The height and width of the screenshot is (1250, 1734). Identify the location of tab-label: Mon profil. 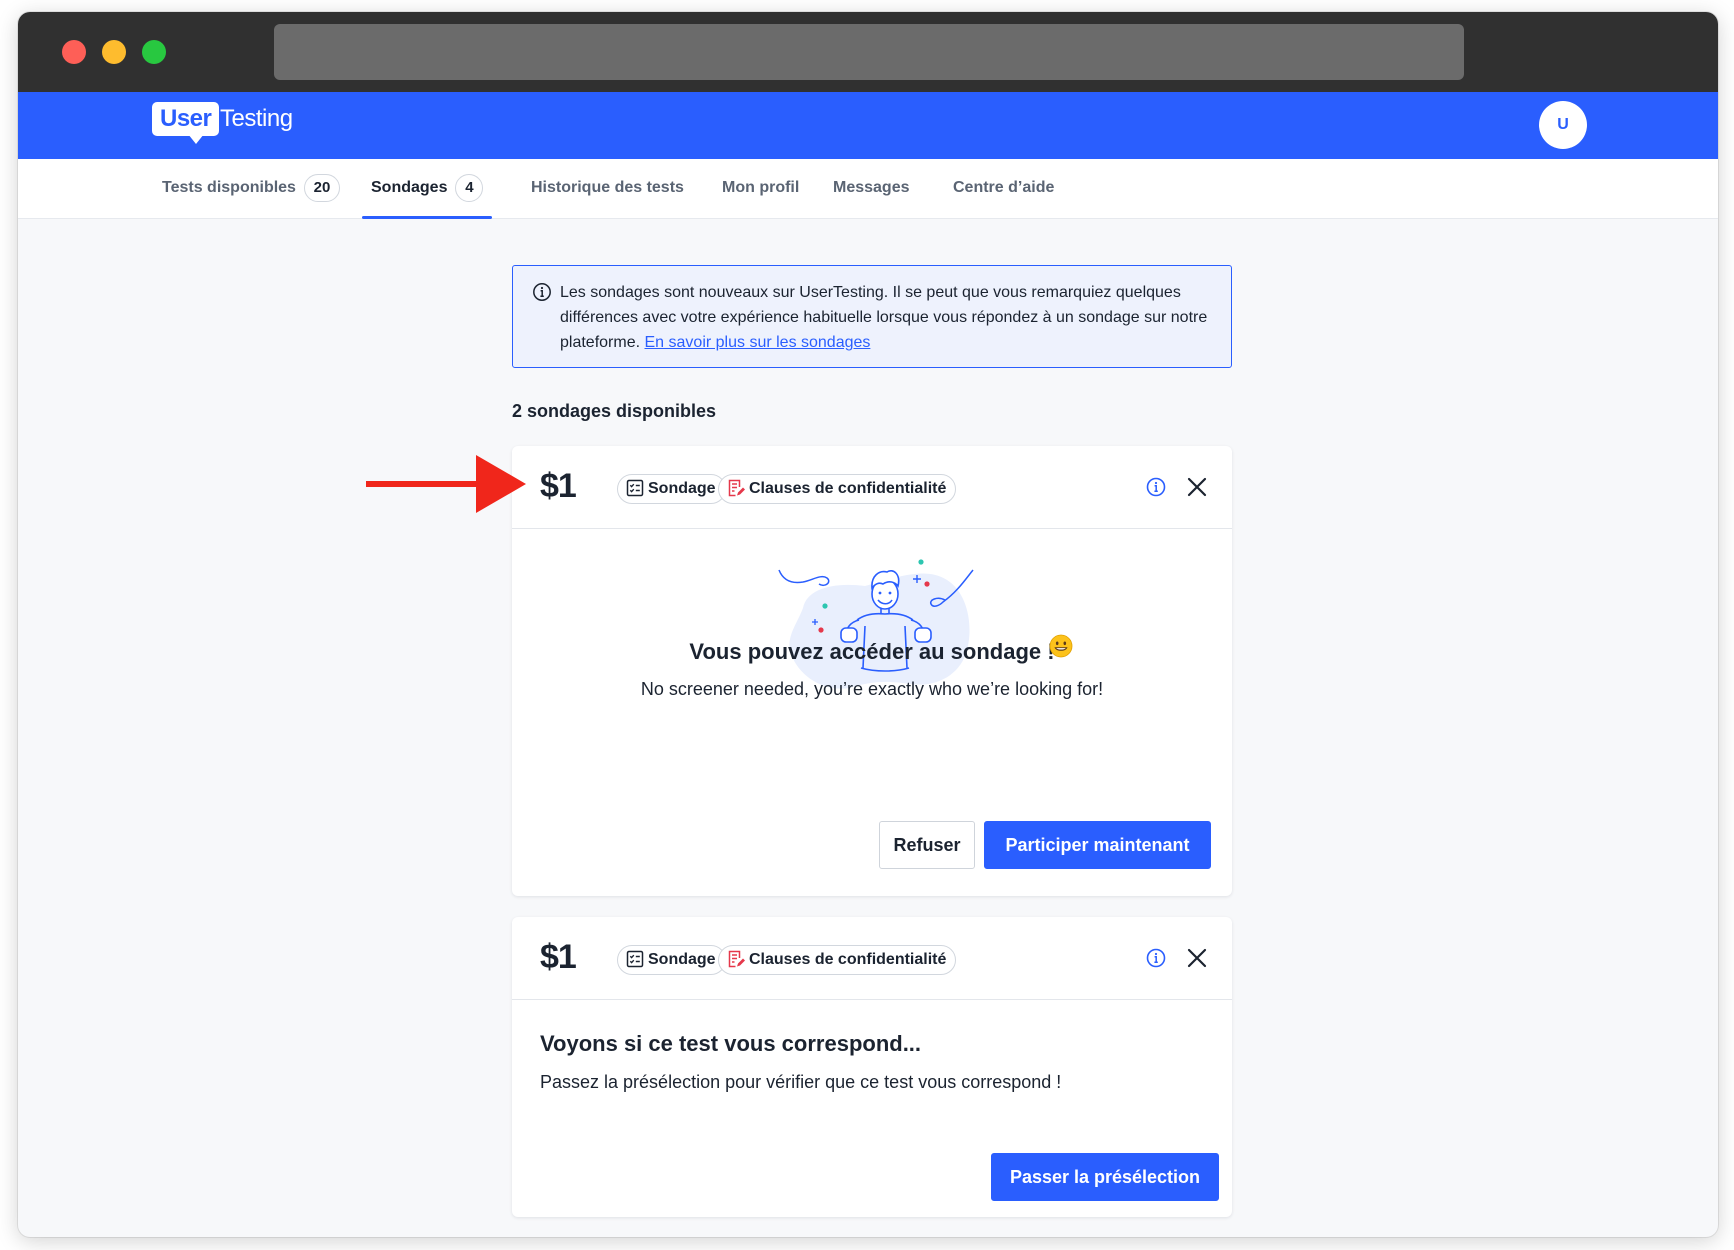
(761, 187).